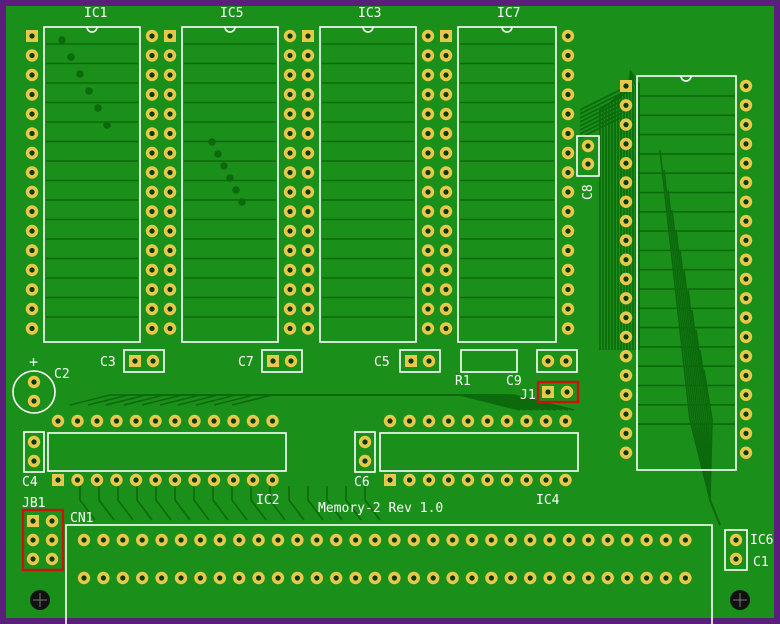 Image resolution: width=780 pixels, height=624 pixels. What do you see at coordinates (62, 374) in the screenshot?
I see `label-c2: C2` at bounding box center [62, 374].